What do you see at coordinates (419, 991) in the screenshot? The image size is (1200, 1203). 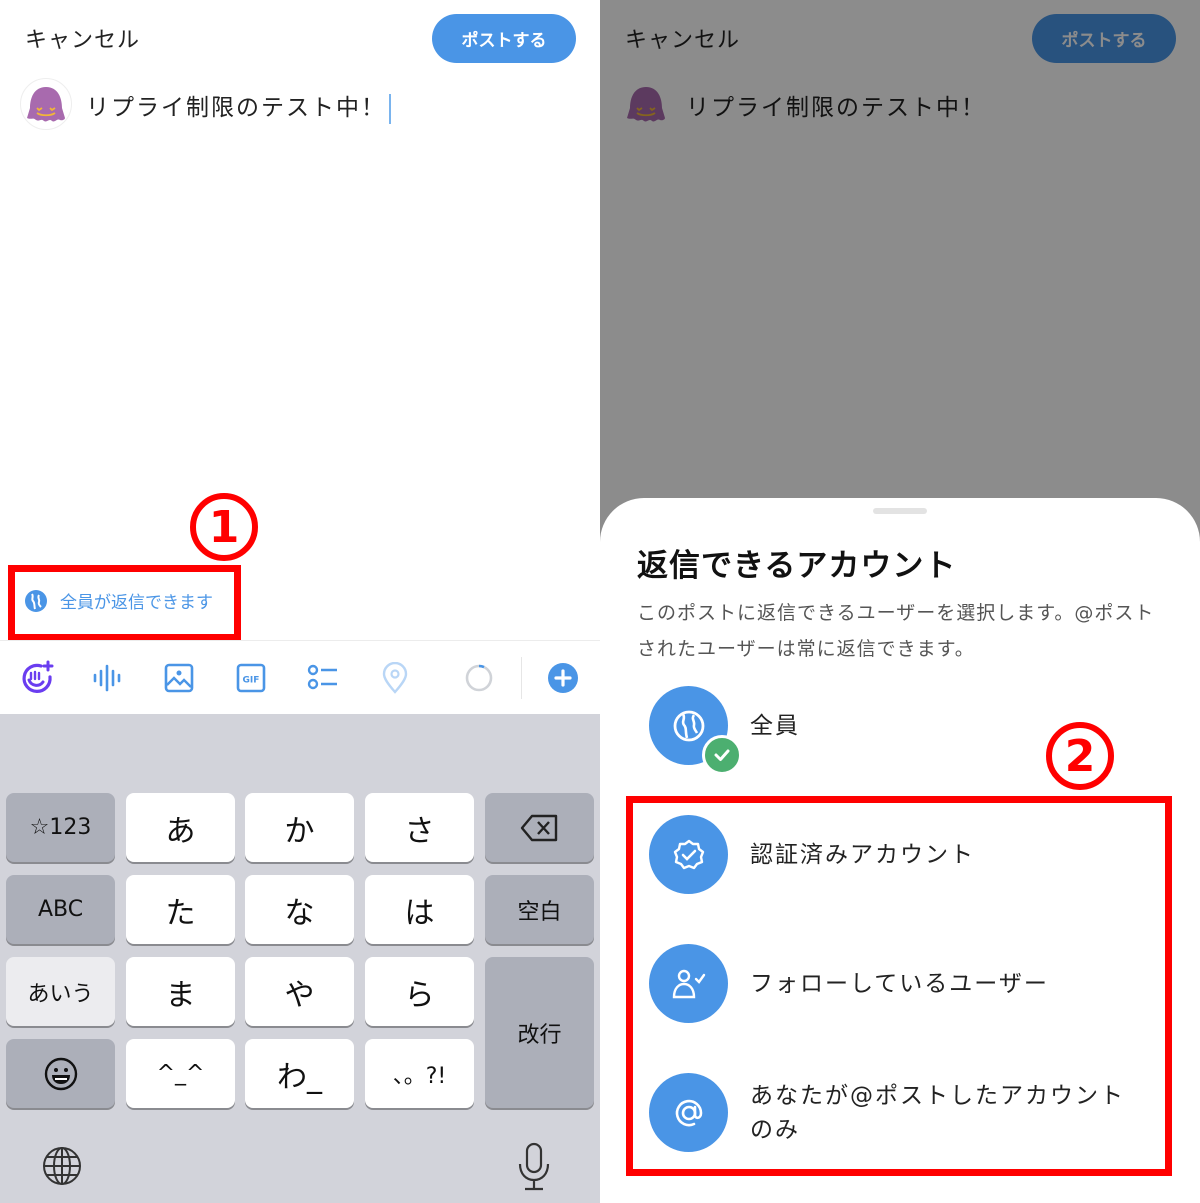 I see `key-ra: ら` at bounding box center [419, 991].